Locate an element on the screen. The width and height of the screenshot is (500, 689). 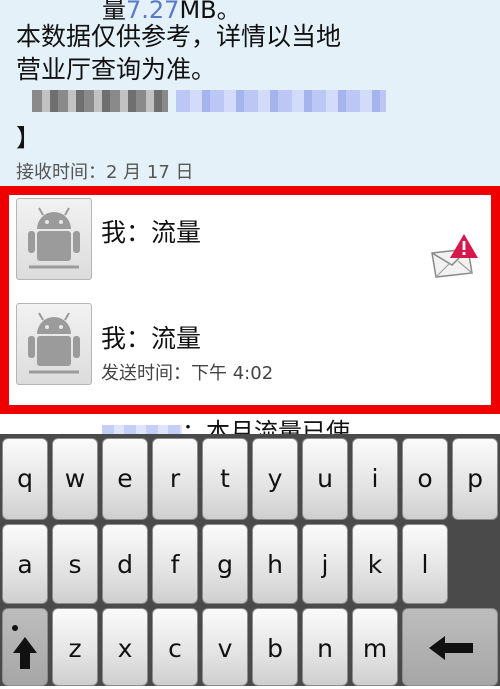
key-x: x is located at coordinates (125, 647).